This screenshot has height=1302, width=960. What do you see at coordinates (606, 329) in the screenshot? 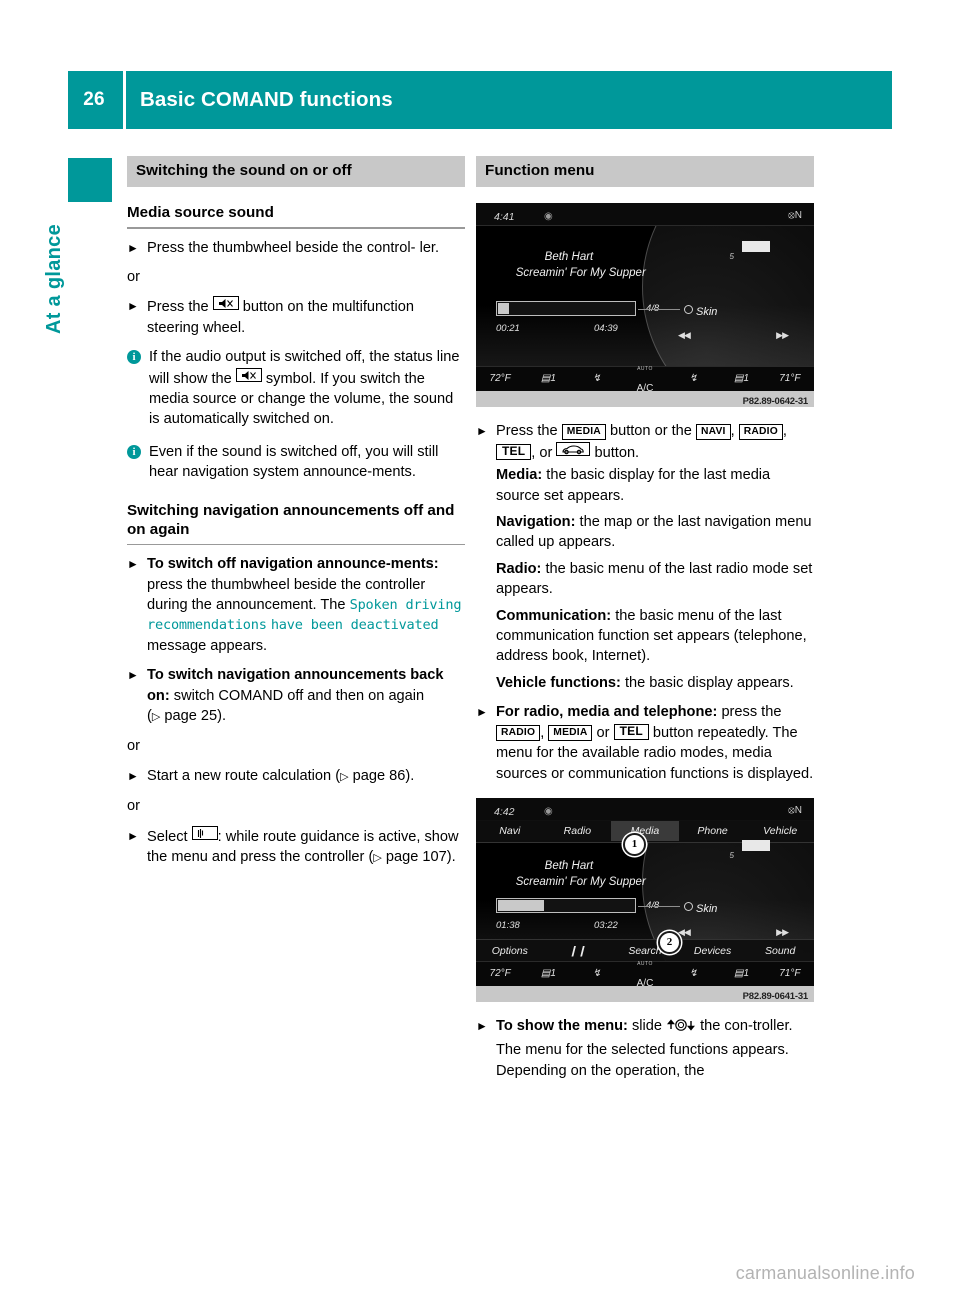
I see `time-total: 04:39` at bounding box center [606, 329].